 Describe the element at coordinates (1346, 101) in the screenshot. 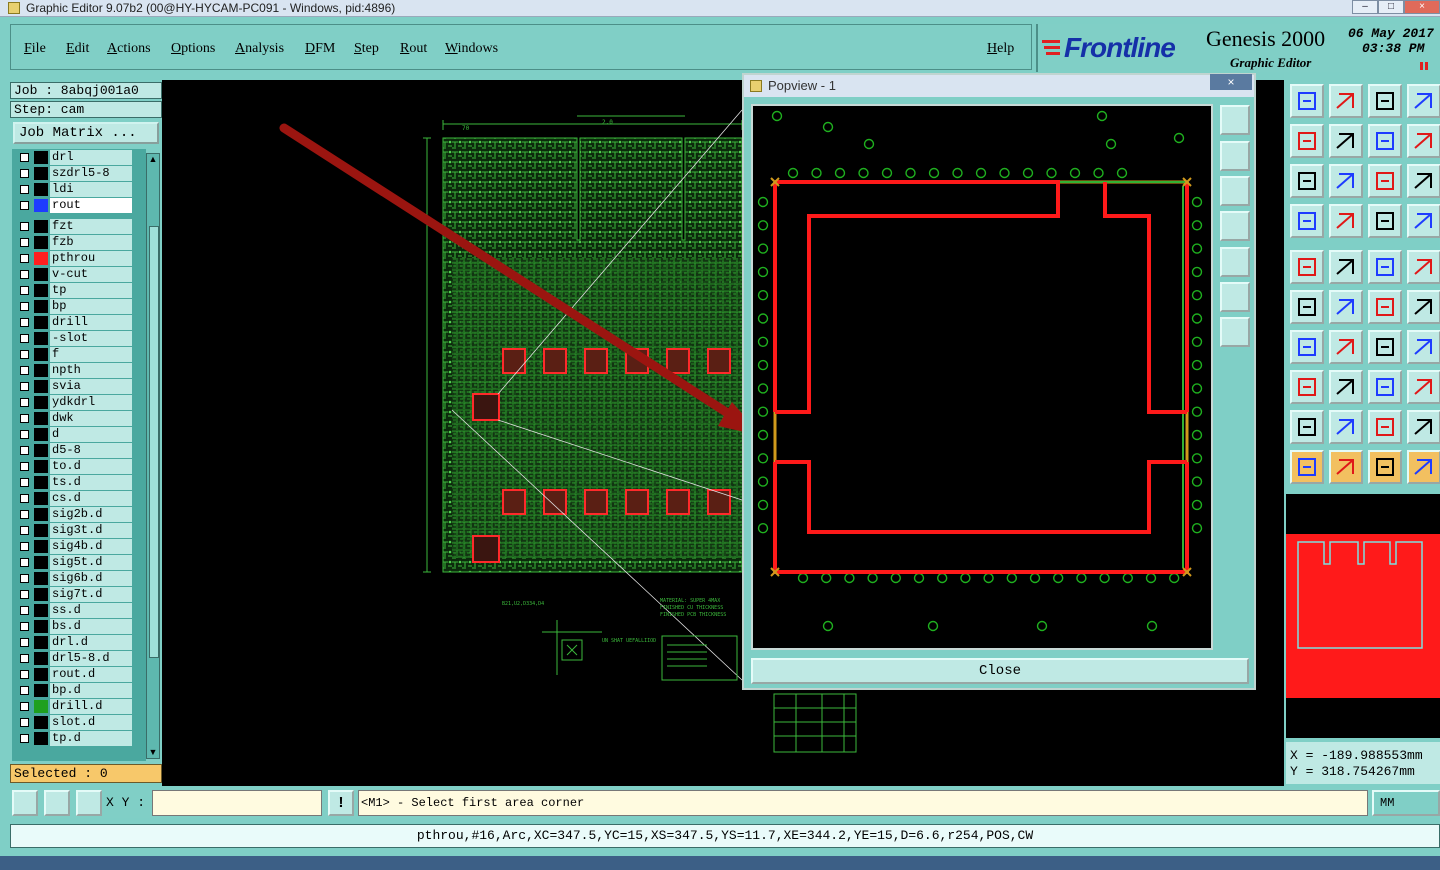

I see `zoom-area-icon` at that location.